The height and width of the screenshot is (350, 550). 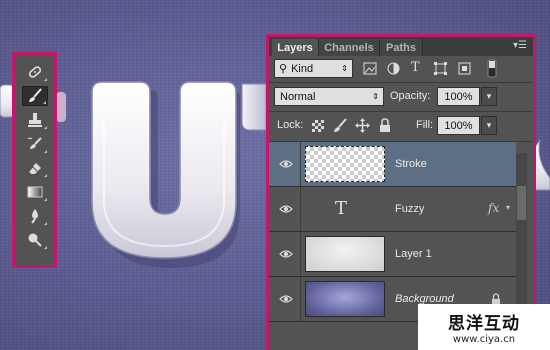 I want to click on search-icon: ⚲, so click(x=283, y=69).